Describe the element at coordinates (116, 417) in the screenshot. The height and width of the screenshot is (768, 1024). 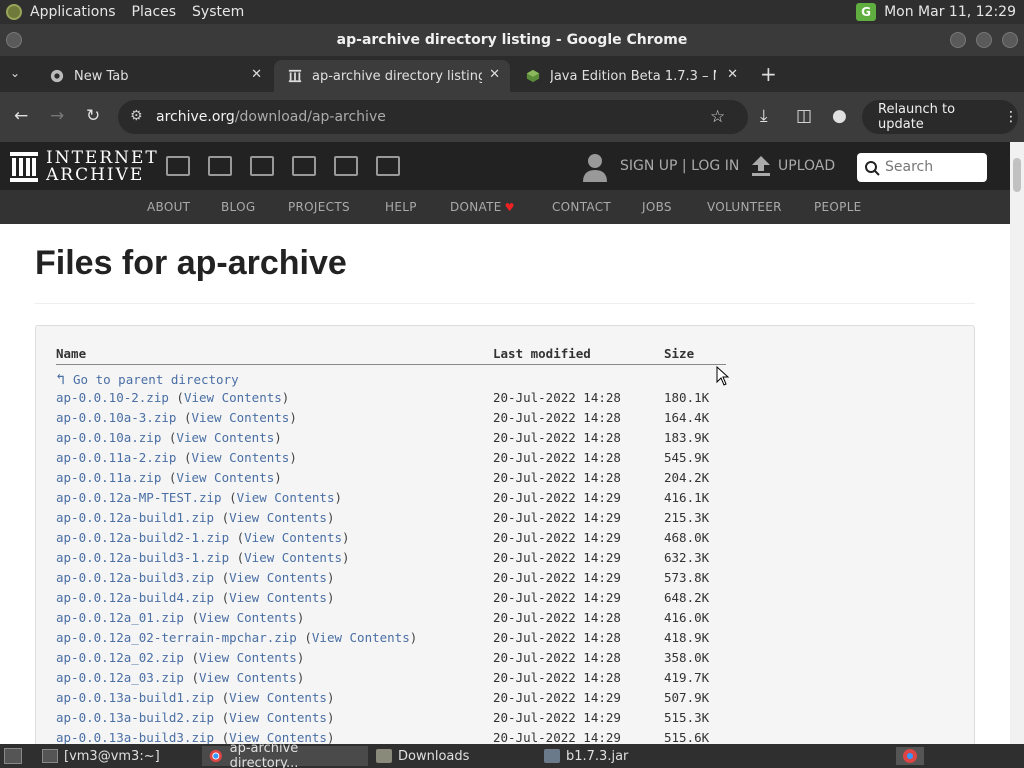
I see `file-link: ap-0.0.10a-3.zip` at that location.